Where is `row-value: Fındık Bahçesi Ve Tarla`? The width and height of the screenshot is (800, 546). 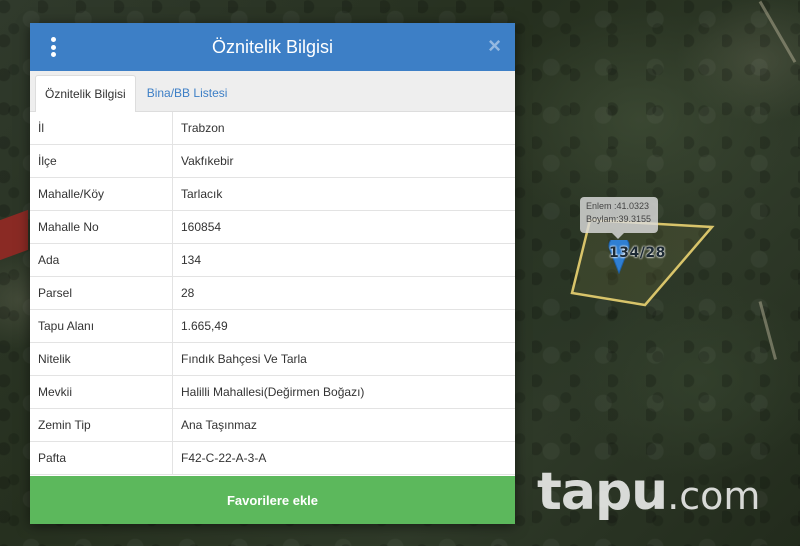 row-value: Fındık Bahçesi Ve Tarla is located at coordinates (343, 359).